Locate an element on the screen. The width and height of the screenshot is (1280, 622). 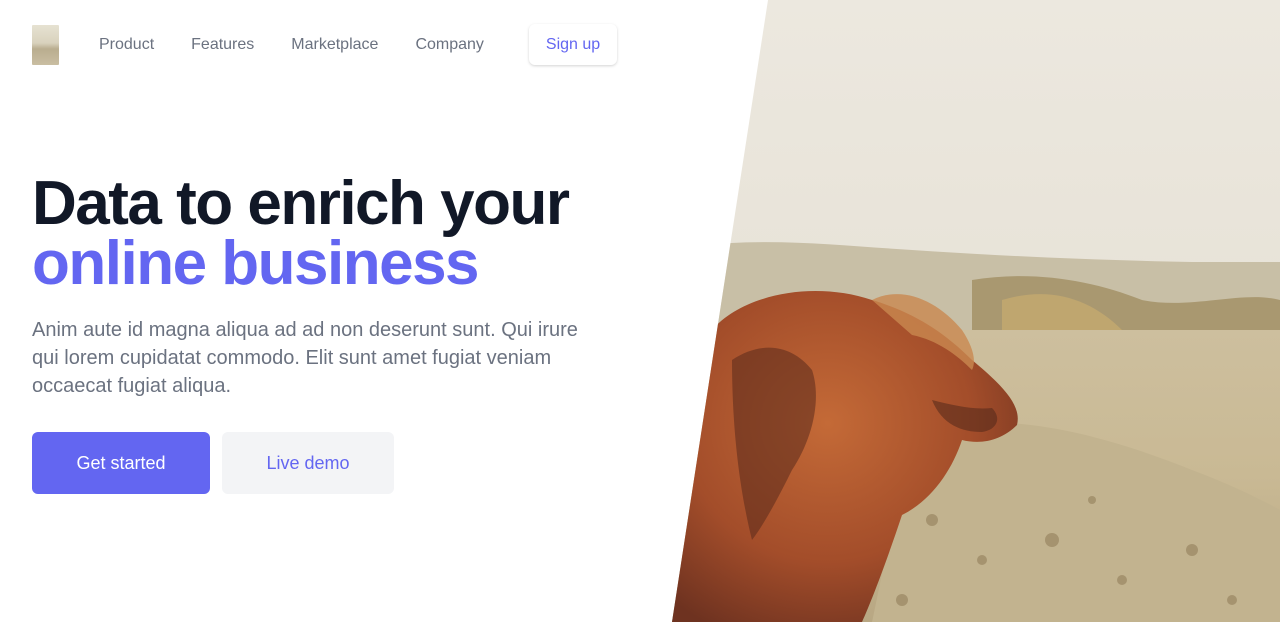
logo-icon is located at coordinates (45, 44).